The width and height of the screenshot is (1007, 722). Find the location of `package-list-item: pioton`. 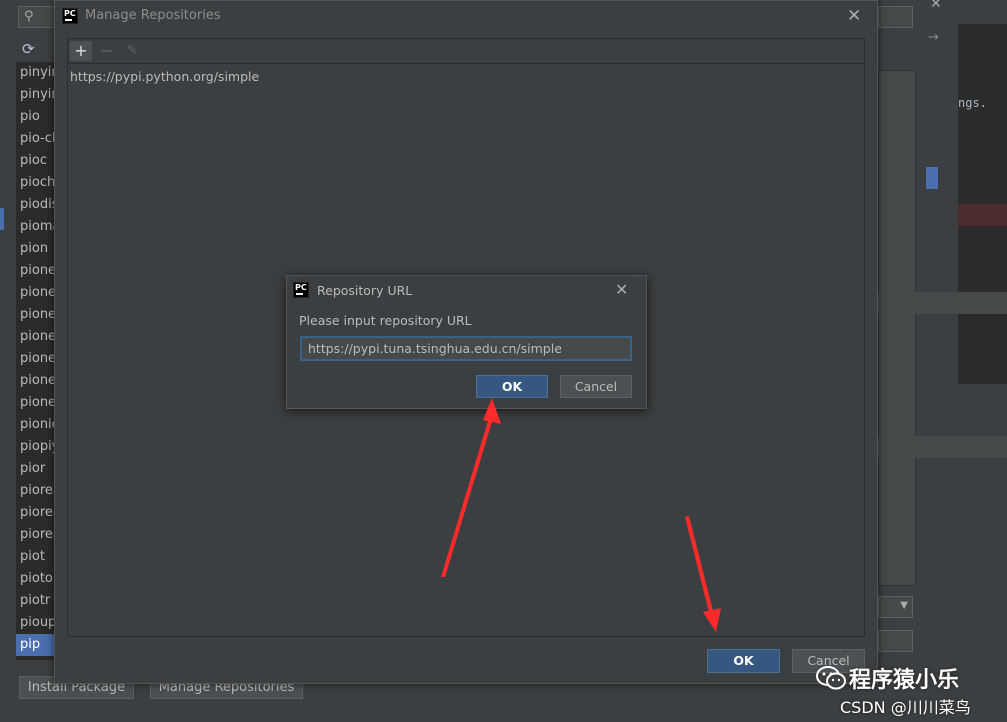

package-list-item: pioton is located at coordinates (36, 579).